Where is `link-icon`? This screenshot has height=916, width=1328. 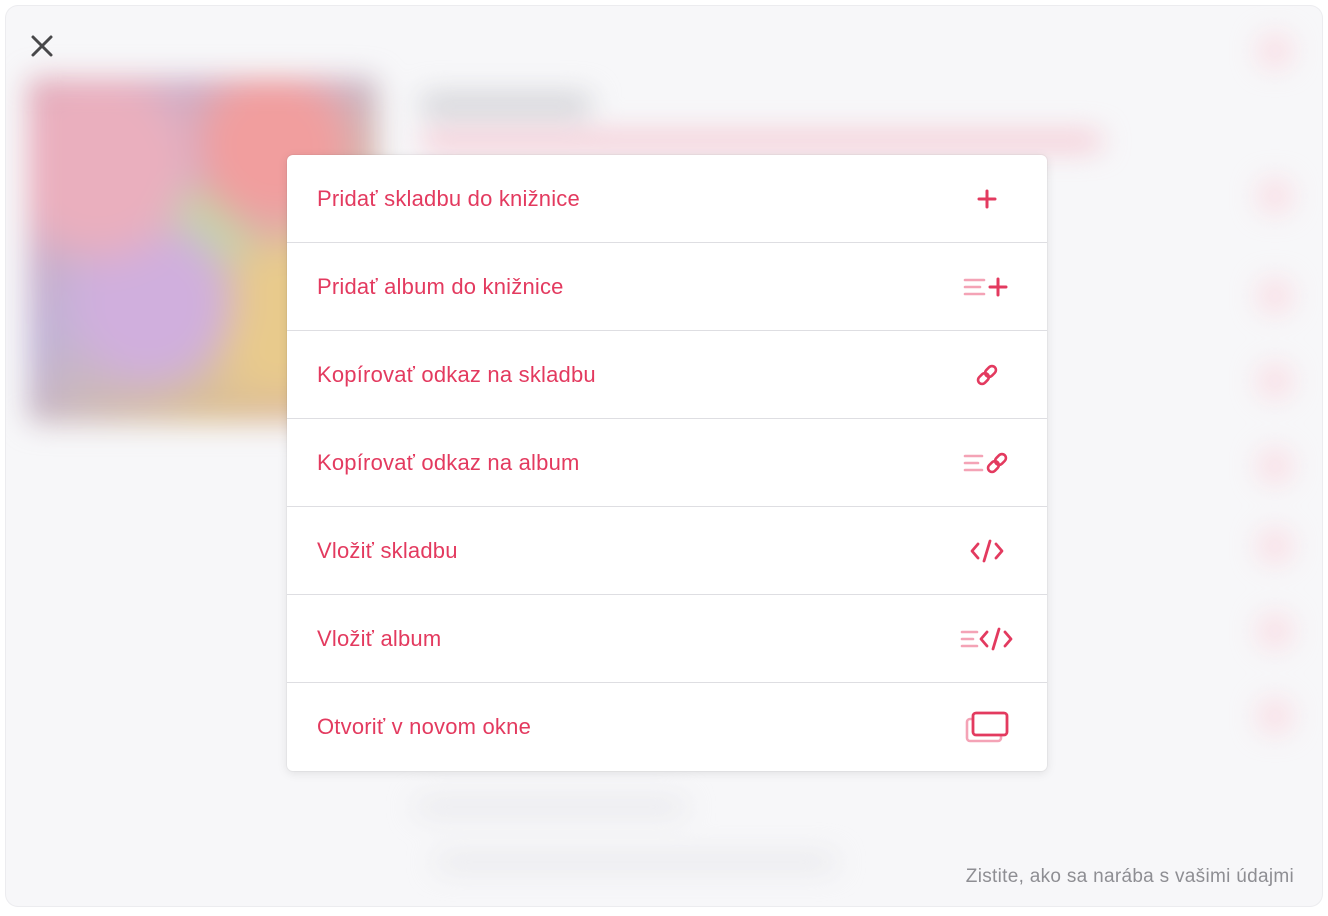 link-icon is located at coordinates (987, 375).